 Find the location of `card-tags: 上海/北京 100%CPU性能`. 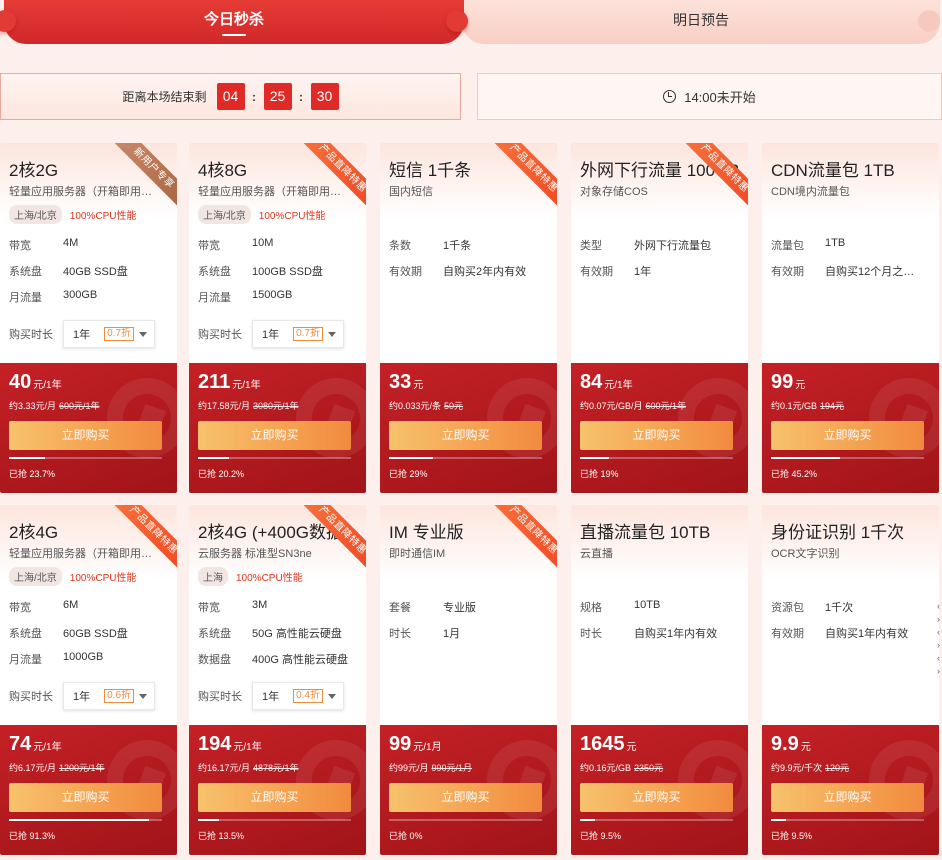

card-tags: 上海/北京 100%CPU性能 is located at coordinates (72, 576).